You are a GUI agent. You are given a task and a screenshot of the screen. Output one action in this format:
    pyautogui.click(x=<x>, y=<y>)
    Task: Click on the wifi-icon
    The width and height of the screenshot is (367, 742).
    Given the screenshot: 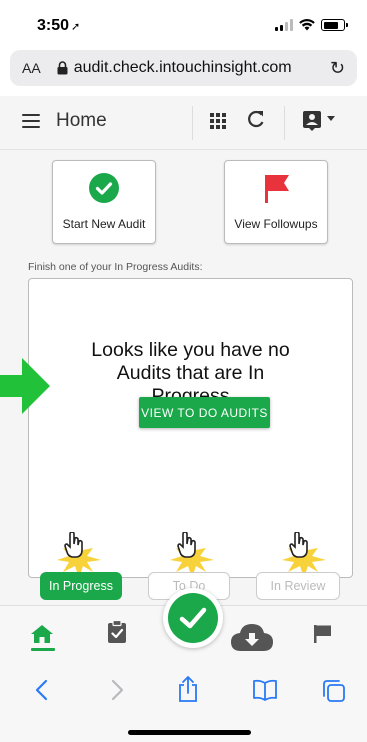 What is the action you would take?
    pyautogui.click(x=307, y=25)
    